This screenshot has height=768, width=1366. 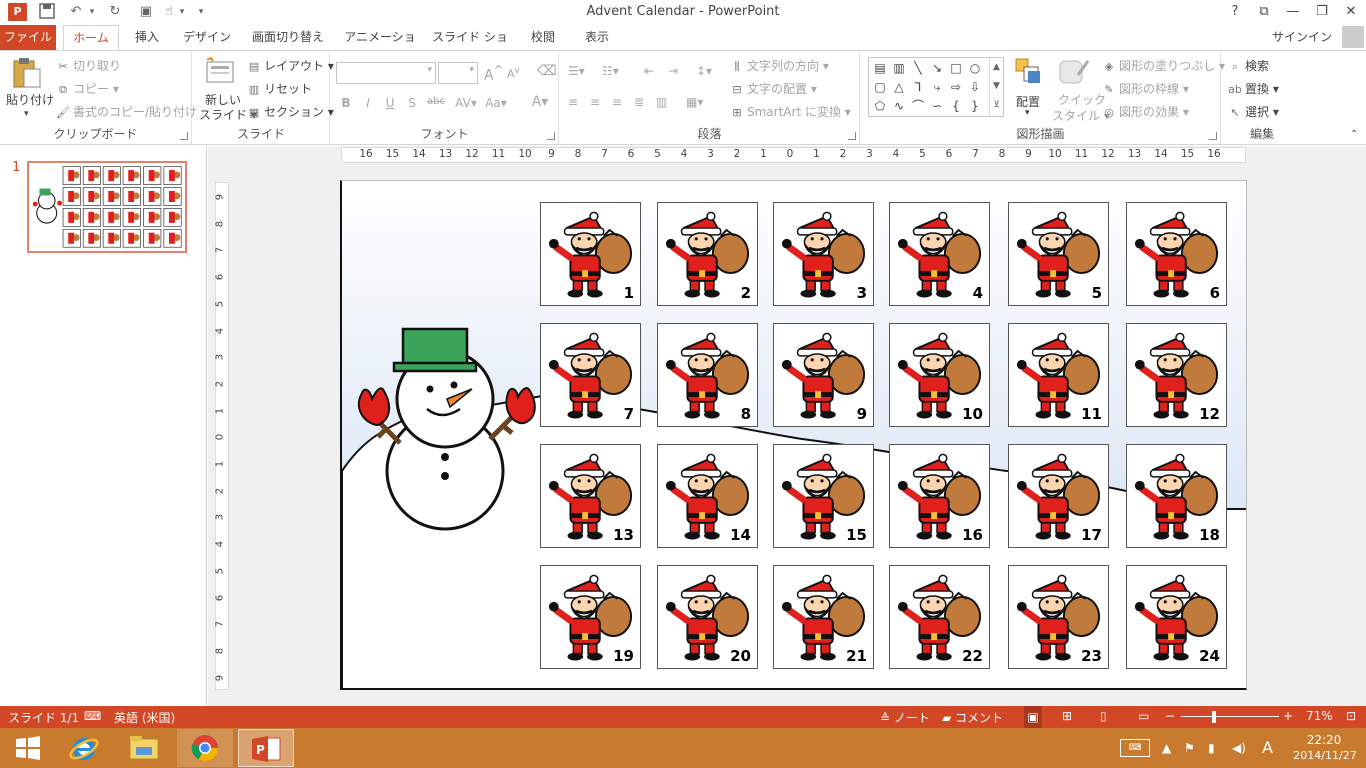 I want to click on paste-button: 貼り付け, so click(x=30, y=99).